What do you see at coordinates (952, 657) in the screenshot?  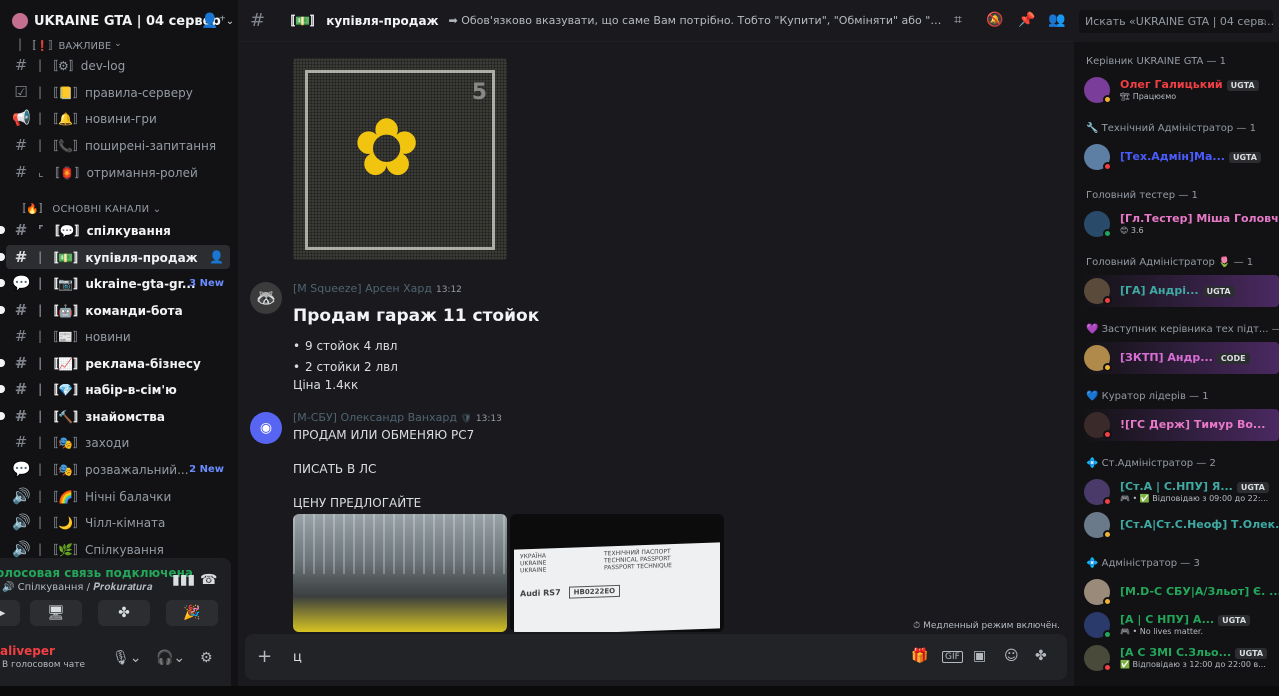 I see `gif-icon: GIF` at bounding box center [952, 657].